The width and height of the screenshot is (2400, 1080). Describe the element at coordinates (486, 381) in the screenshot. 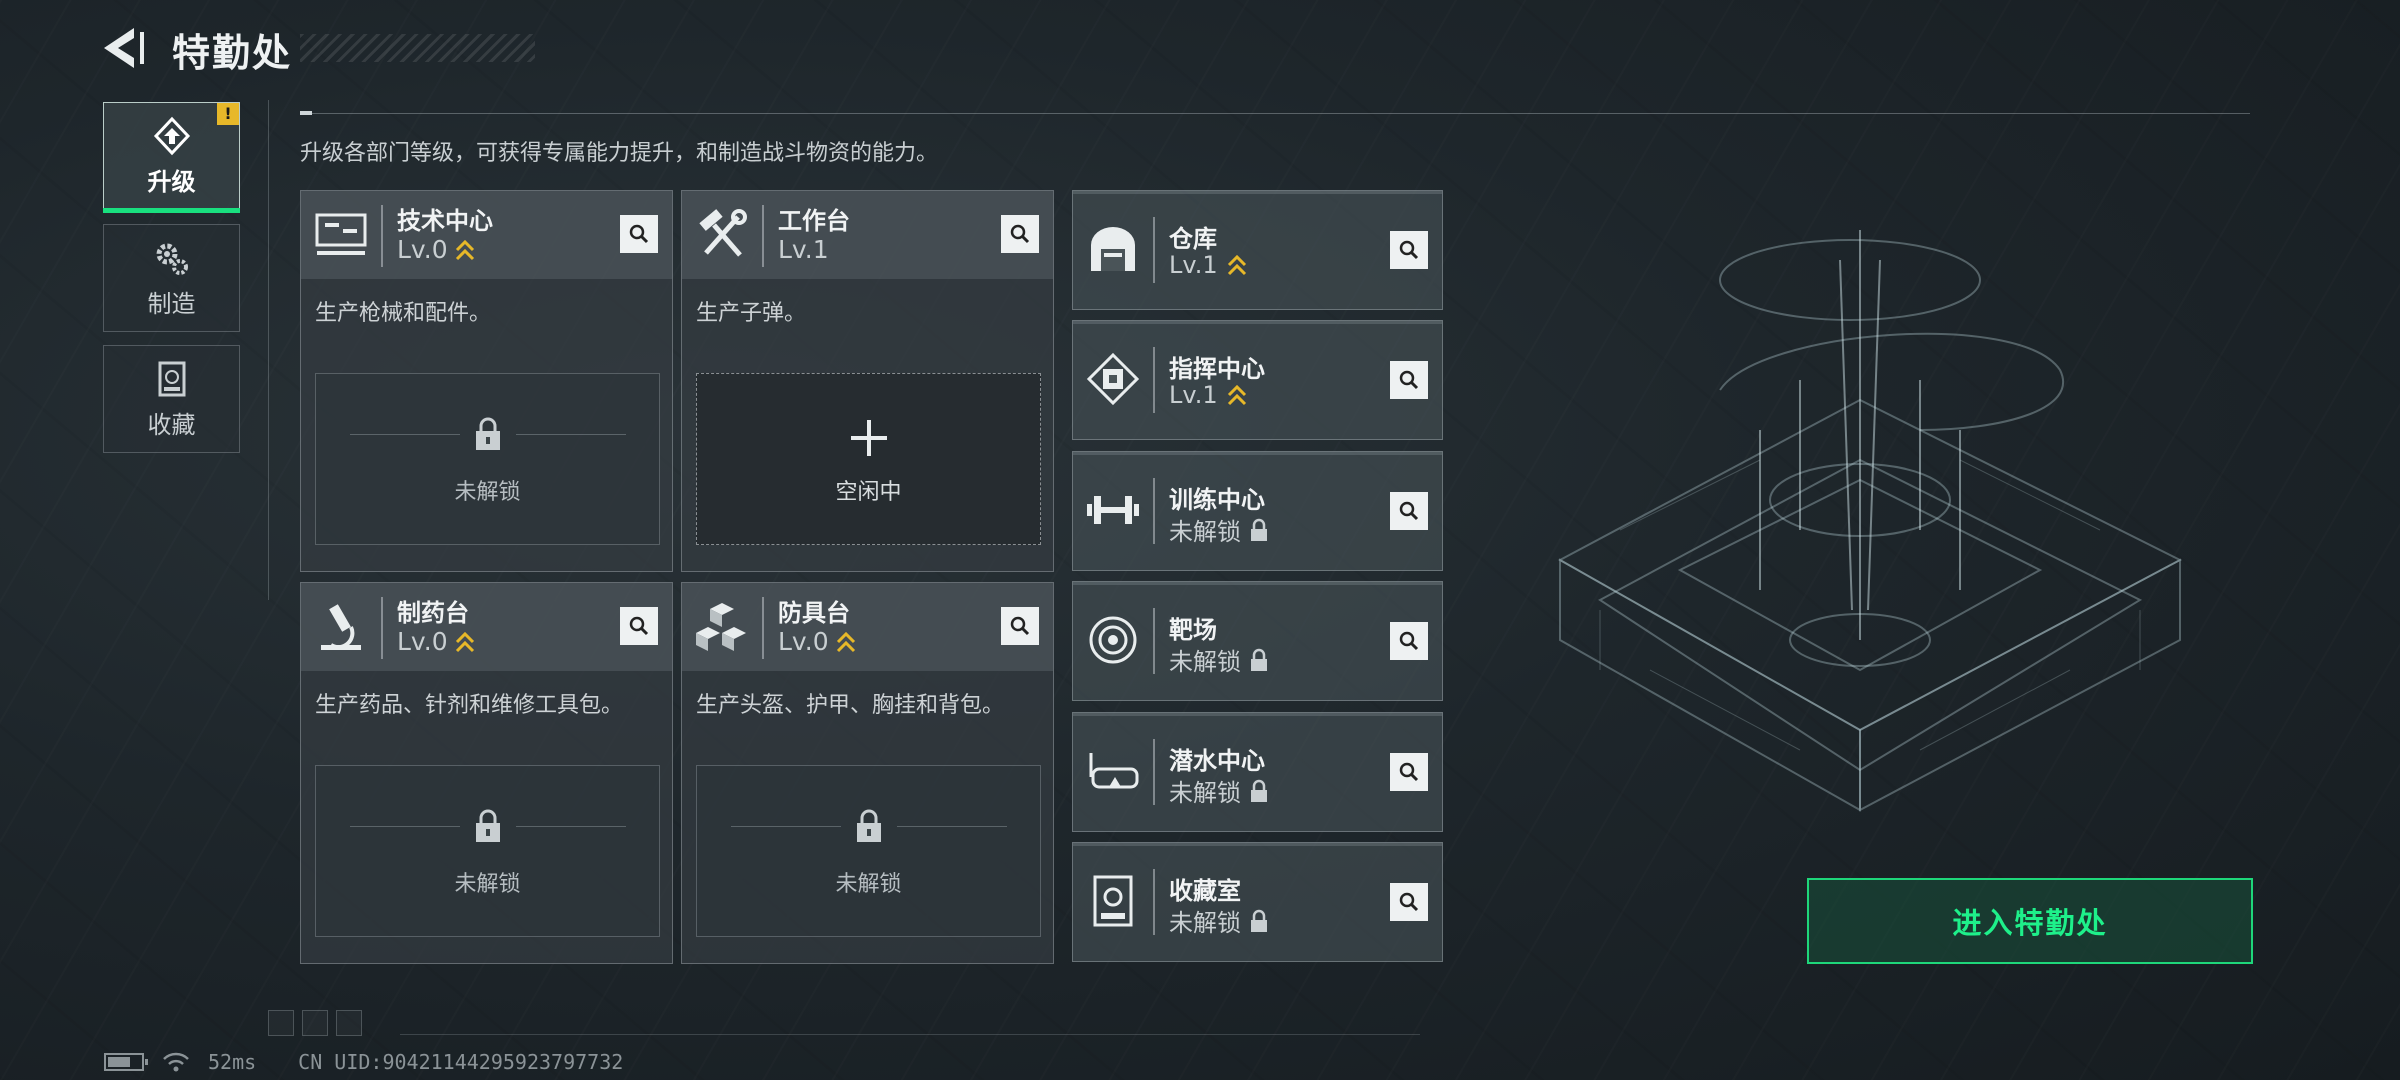

I see `workshop-card-tech-center: 技术中心 Lv.0 生产枪械和配件。 未解锁` at that location.